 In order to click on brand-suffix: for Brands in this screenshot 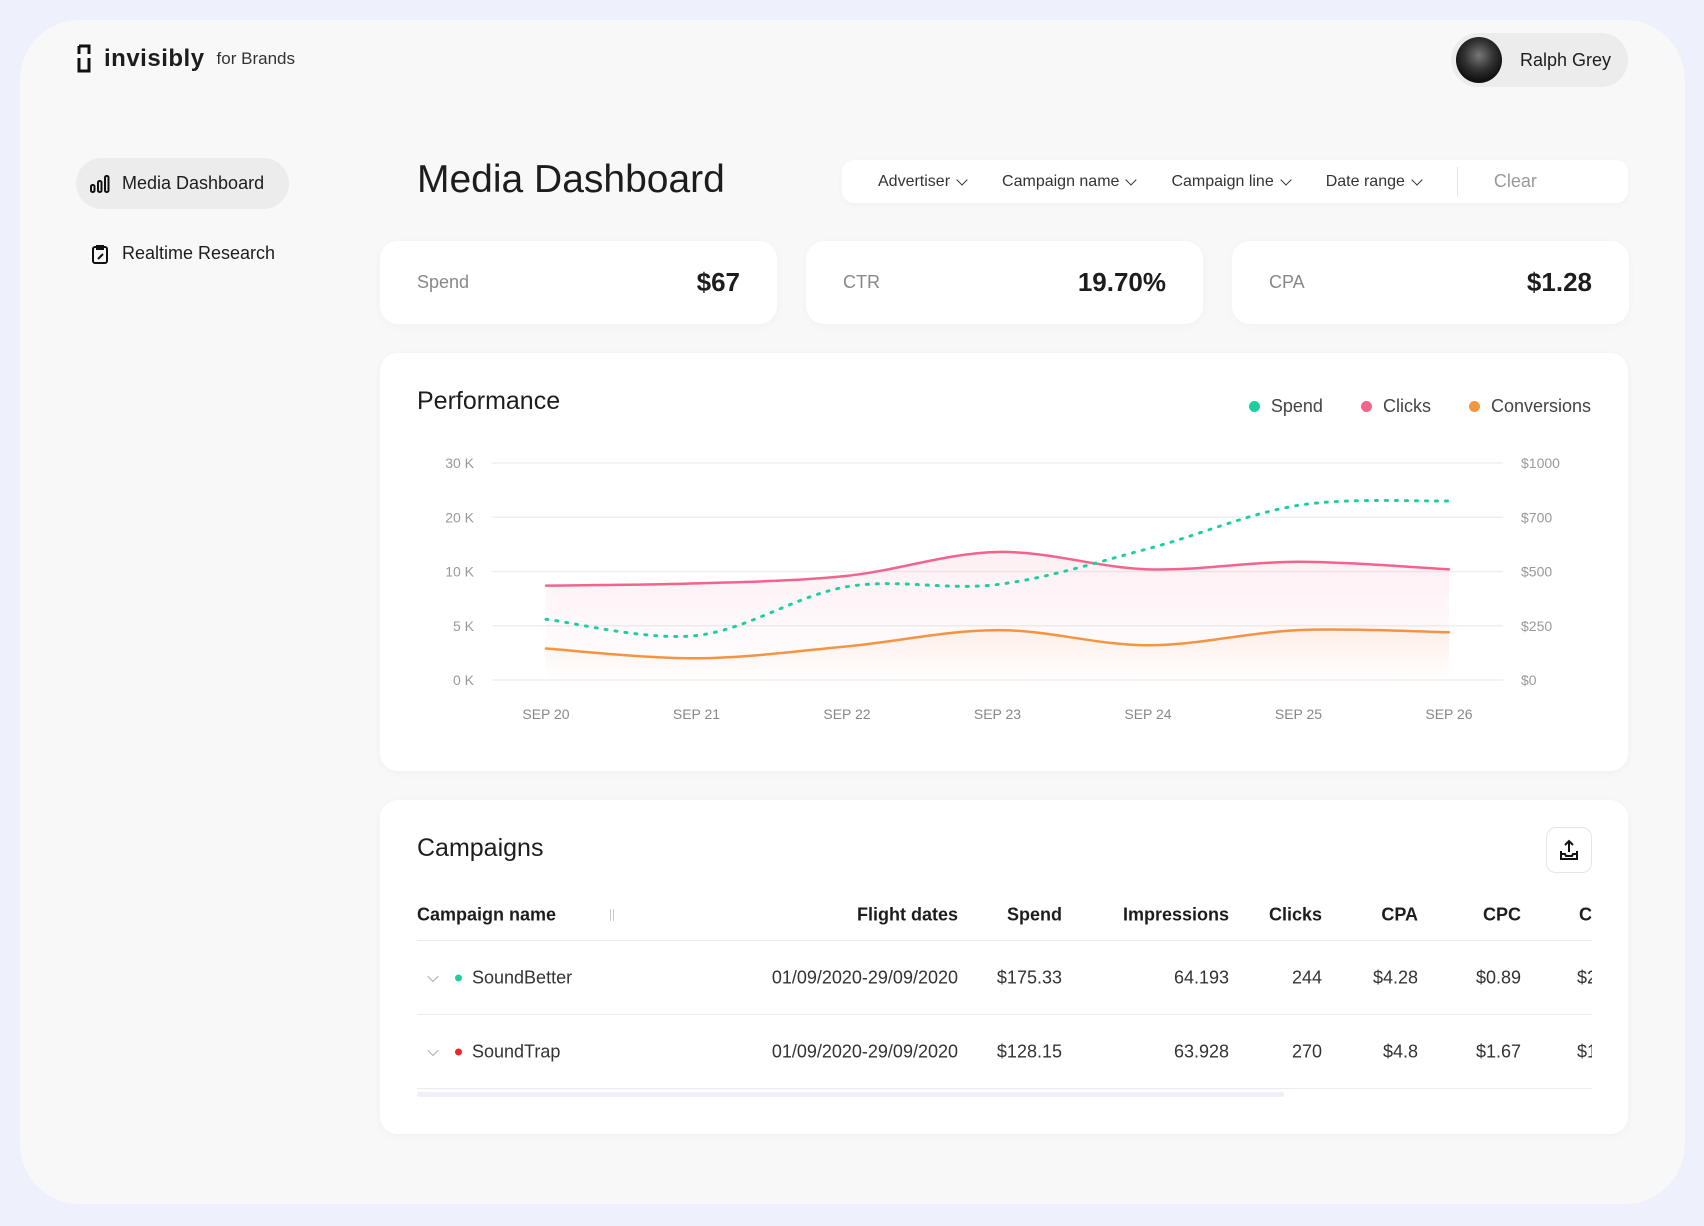, I will do `click(255, 58)`.